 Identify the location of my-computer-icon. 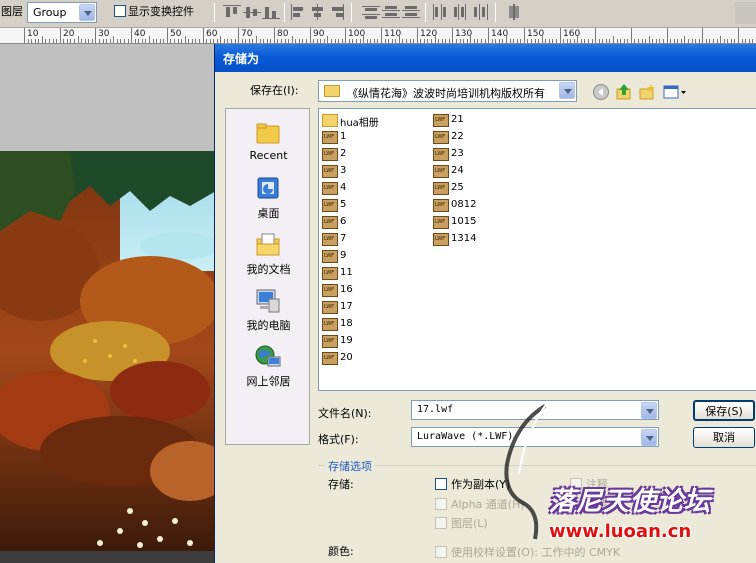
(268, 301).